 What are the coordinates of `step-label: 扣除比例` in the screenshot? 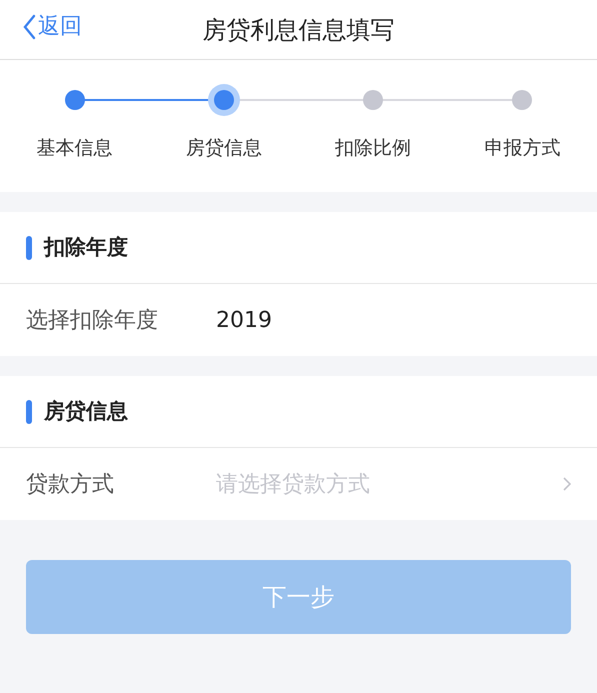 It's located at (373, 148).